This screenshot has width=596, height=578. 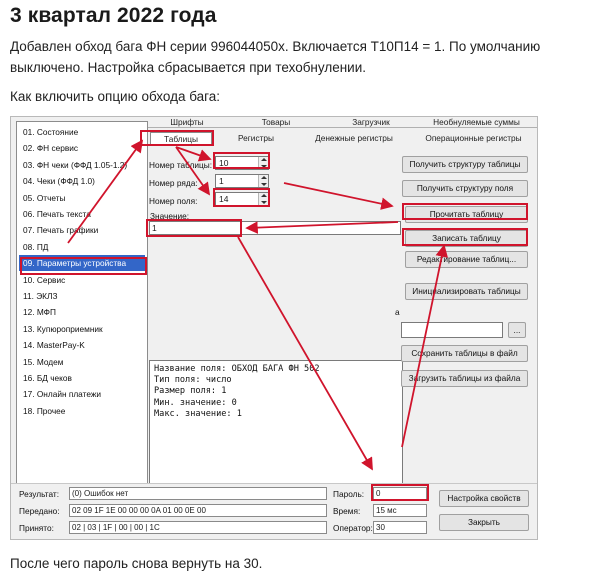 I want to click on row-number-value: 1, so click(x=221, y=181).